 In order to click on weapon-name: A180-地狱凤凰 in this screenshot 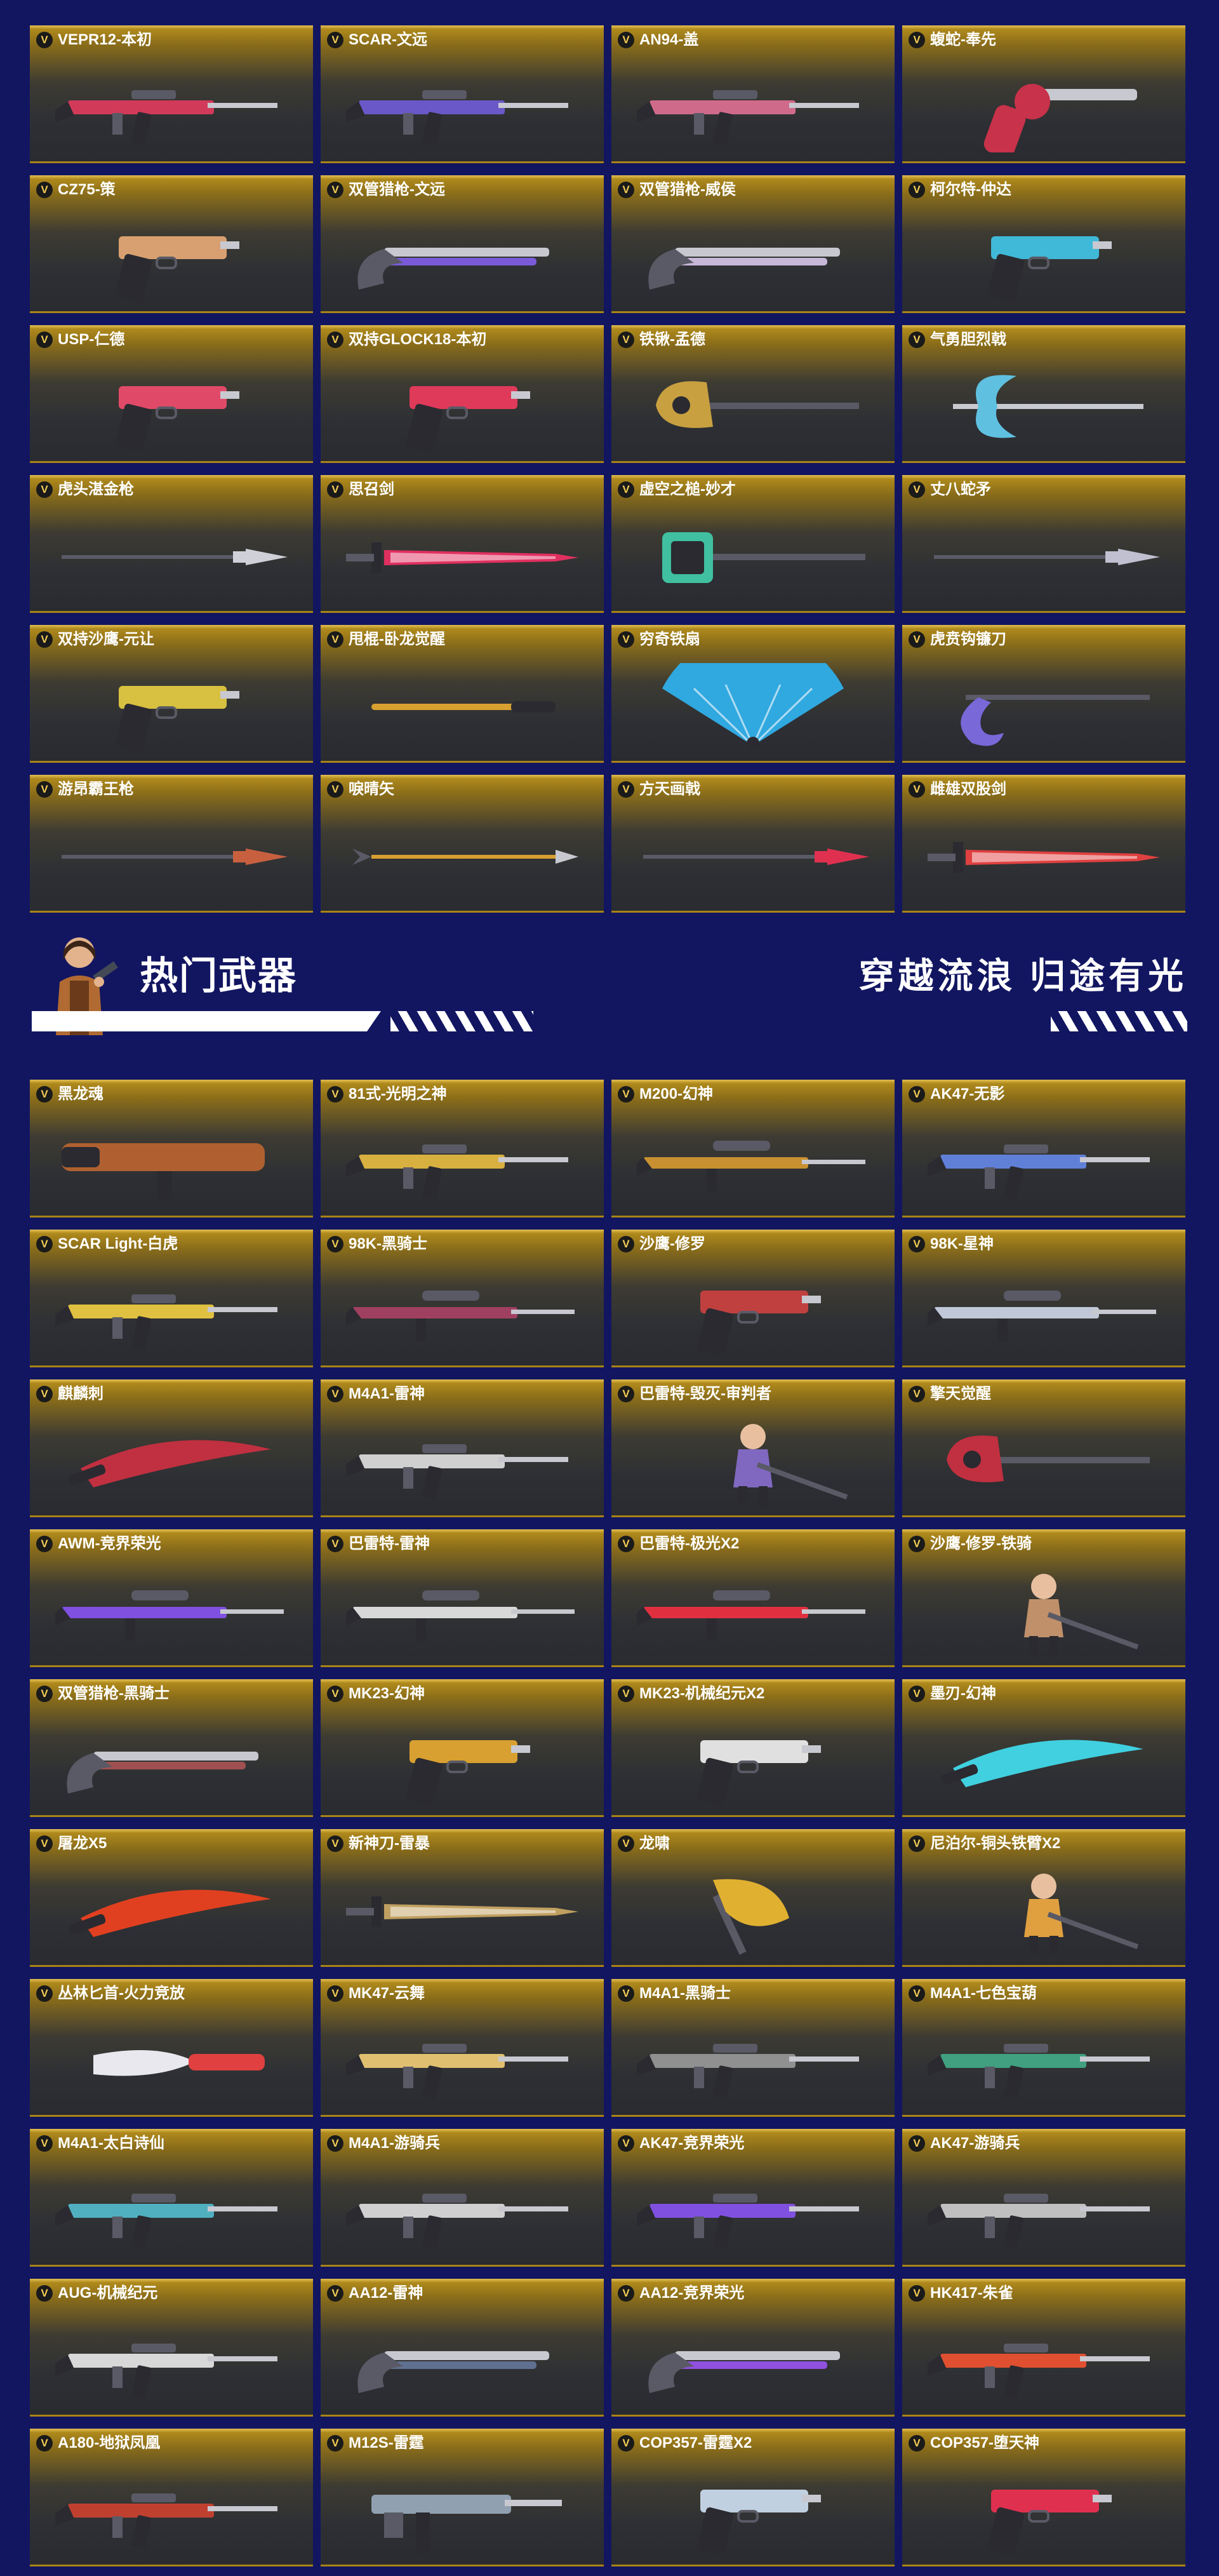, I will do `click(109, 2443)`.